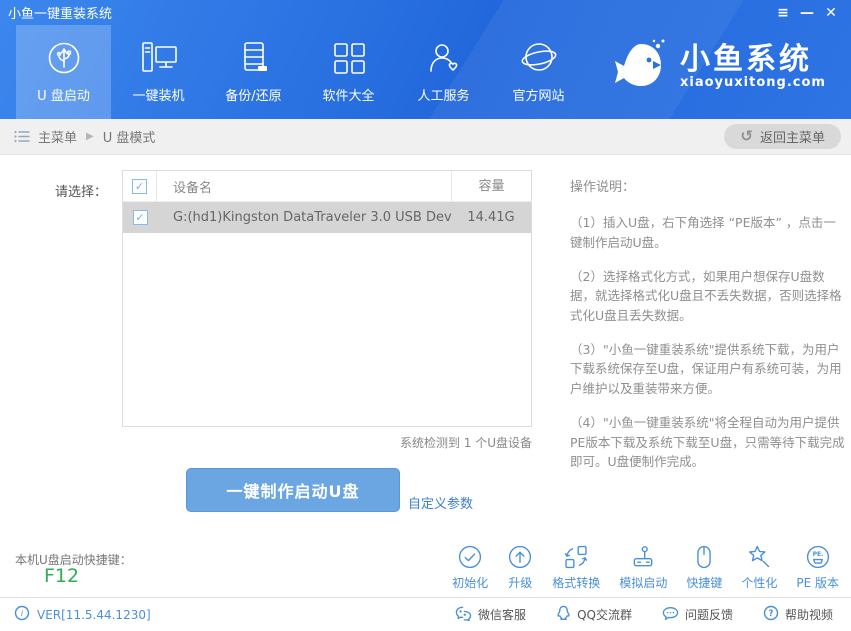 This screenshot has height=631, width=851. Describe the element at coordinates (746, 59) in the screenshot. I see `brand-name: 小鱼系统` at that location.